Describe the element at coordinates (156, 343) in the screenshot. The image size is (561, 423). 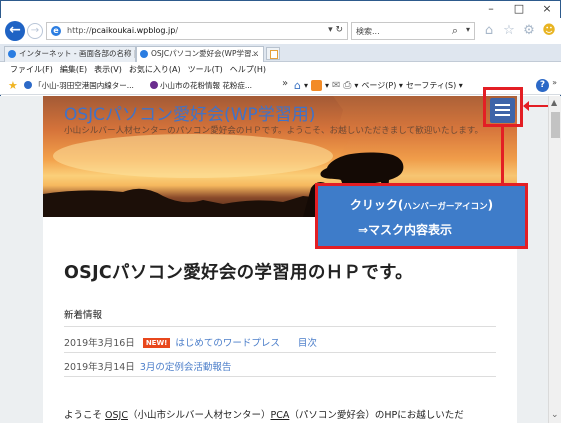
I see `new-badge: NEW!` at that location.